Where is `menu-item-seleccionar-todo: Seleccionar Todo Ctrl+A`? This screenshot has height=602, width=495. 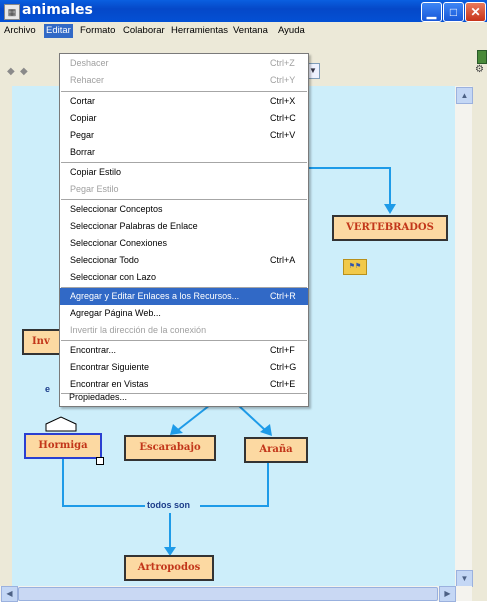
menu-item-seleccionar-todo: Seleccionar Todo Ctrl+A is located at coordinates (184, 260).